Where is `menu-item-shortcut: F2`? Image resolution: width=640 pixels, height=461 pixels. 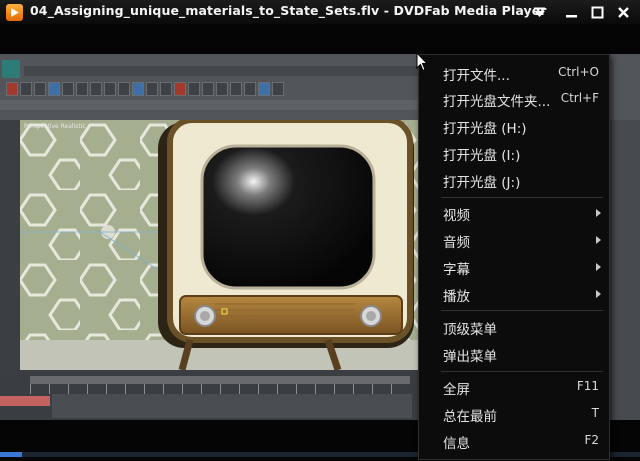 menu-item-shortcut: F2 is located at coordinates (591, 440).